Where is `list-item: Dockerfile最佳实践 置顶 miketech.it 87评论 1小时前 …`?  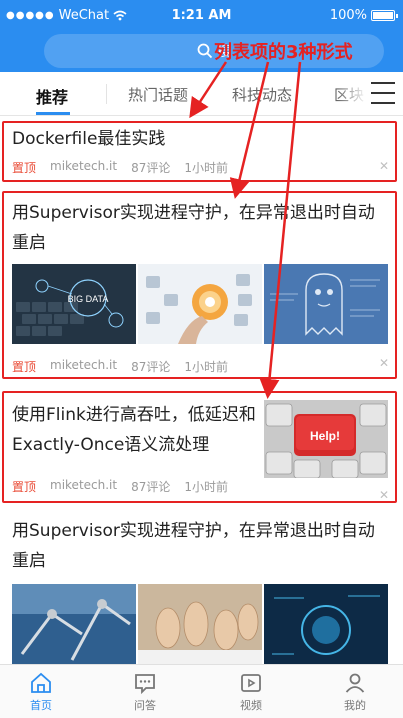 list-item: Dockerfile最佳实践 置顶 miketech.it 87评论 1小时前 … is located at coordinates (201, 152).